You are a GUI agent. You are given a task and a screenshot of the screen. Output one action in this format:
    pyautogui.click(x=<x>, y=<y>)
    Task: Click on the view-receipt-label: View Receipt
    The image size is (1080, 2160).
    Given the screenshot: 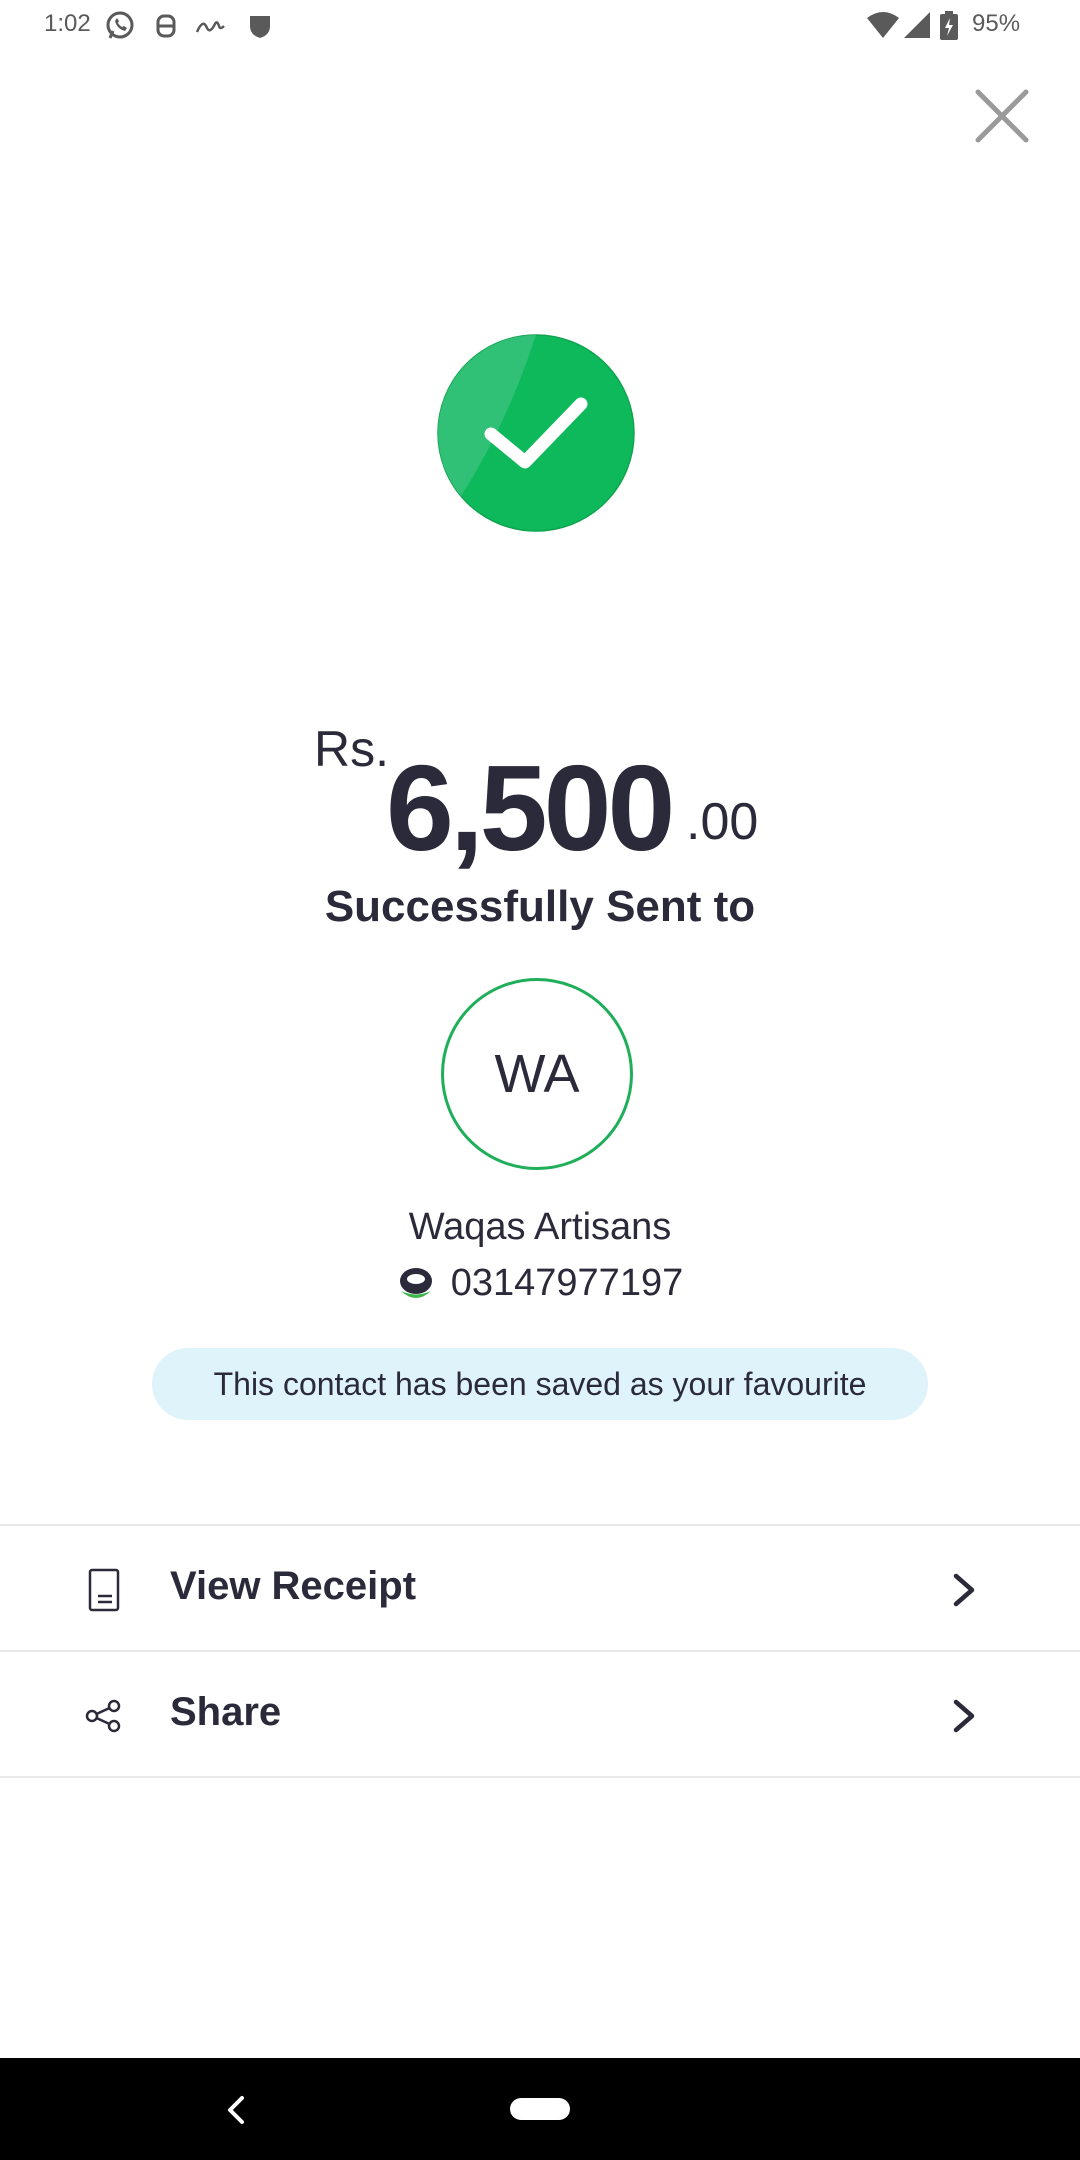 What is the action you would take?
    pyautogui.click(x=293, y=1586)
    